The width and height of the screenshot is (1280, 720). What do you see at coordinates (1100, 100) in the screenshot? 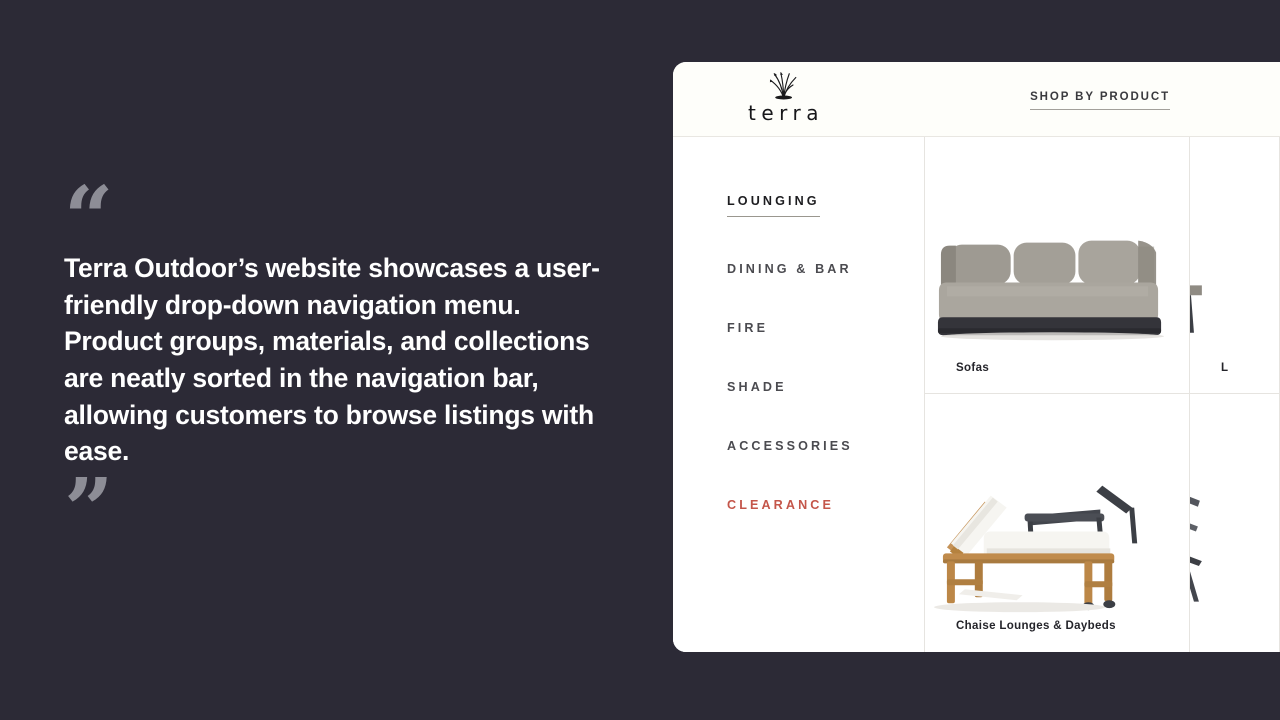
I see `shop-by-product-link: SHOP BY PRODUCT` at bounding box center [1100, 100].